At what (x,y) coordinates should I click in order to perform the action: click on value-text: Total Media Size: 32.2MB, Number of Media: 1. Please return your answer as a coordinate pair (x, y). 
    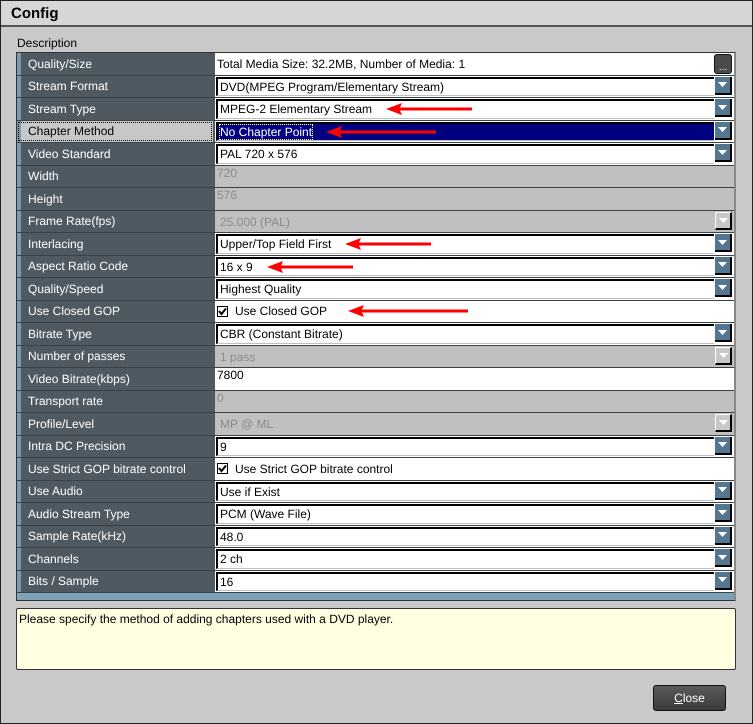
    Looking at the image, I should click on (341, 64).